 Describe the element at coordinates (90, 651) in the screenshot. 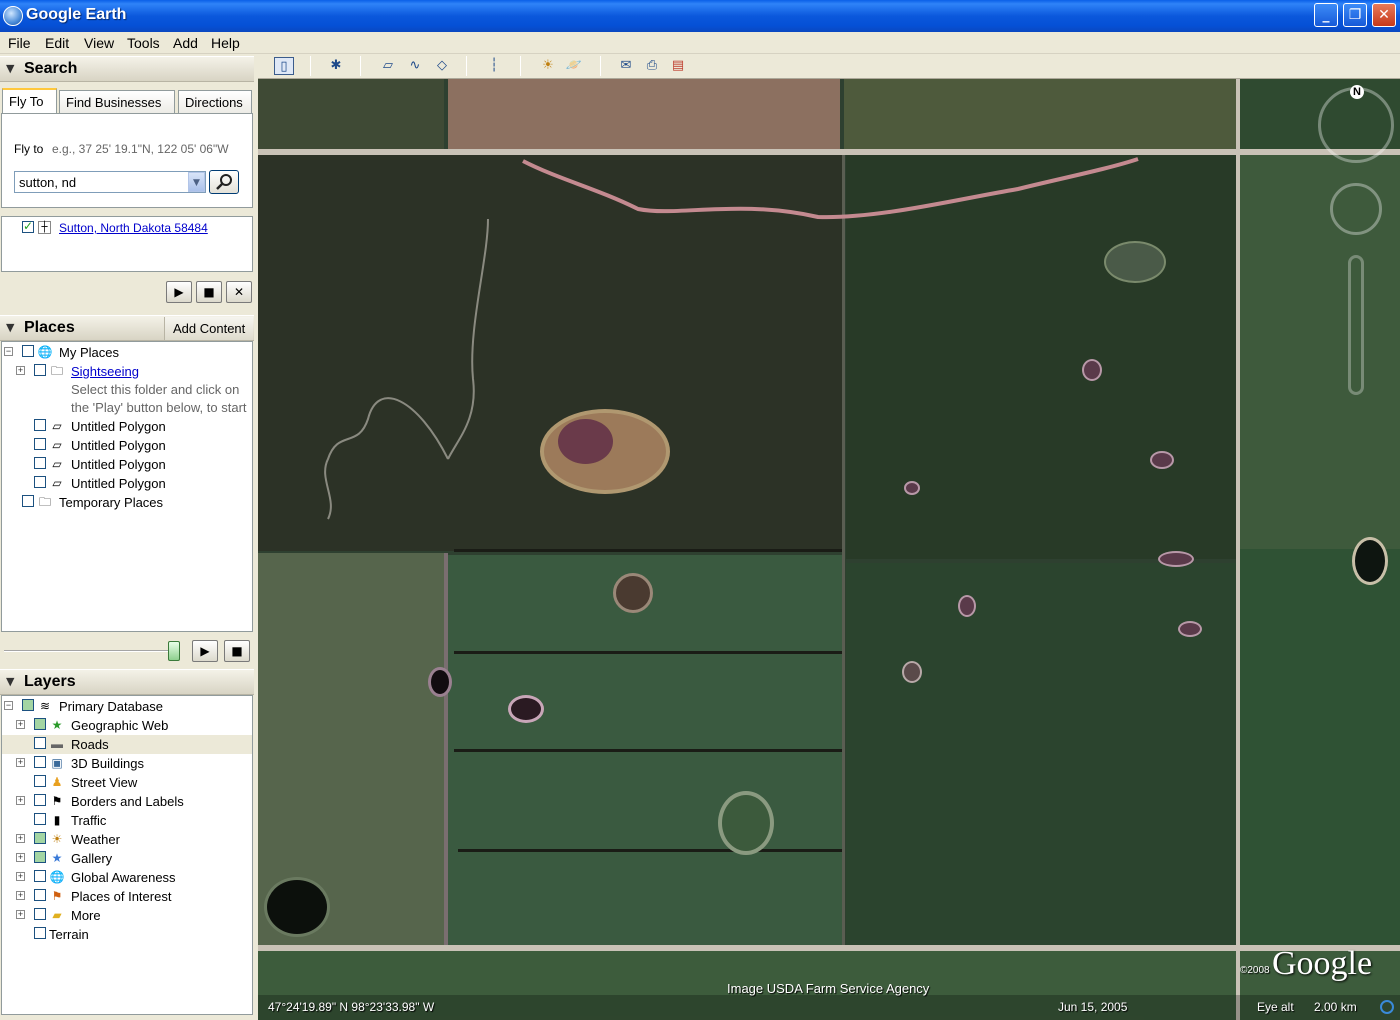

I see `tour-slider-track` at that location.